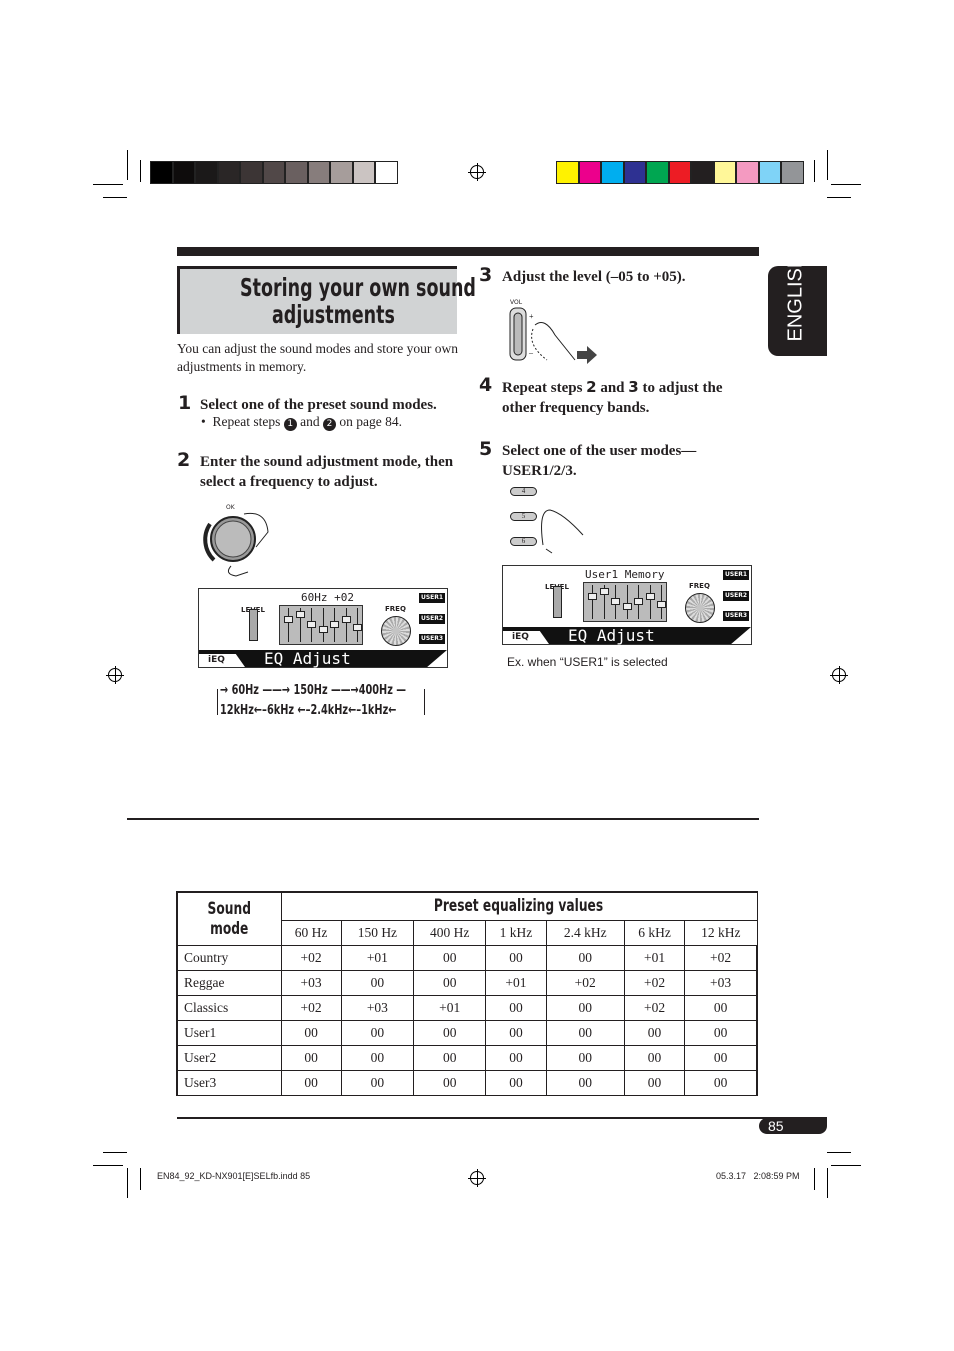 This screenshot has height=1351, width=954. What do you see at coordinates (797, 305) in the screenshot?
I see `language-tab: ENGLISH` at bounding box center [797, 305].